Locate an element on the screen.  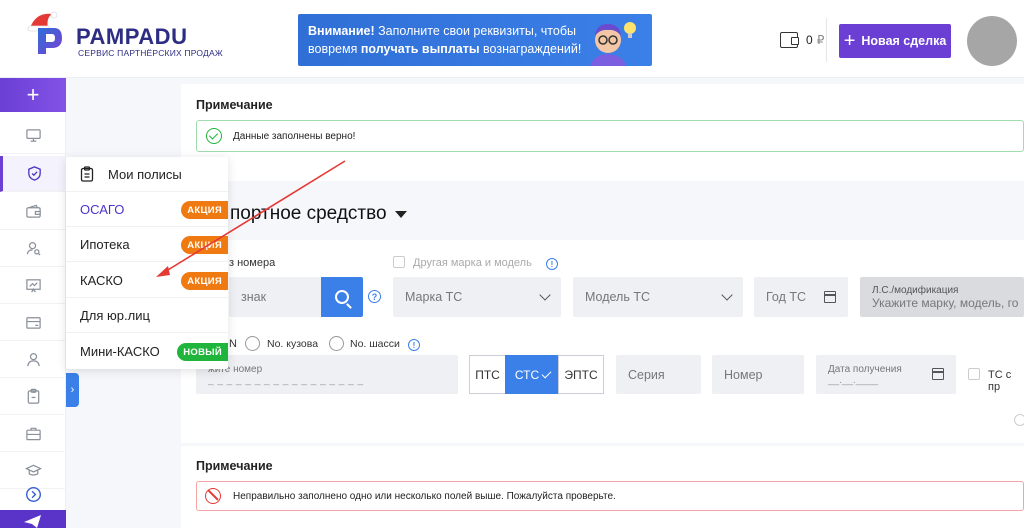
sidebar-item-insurance is located at coordinates (33, 174).